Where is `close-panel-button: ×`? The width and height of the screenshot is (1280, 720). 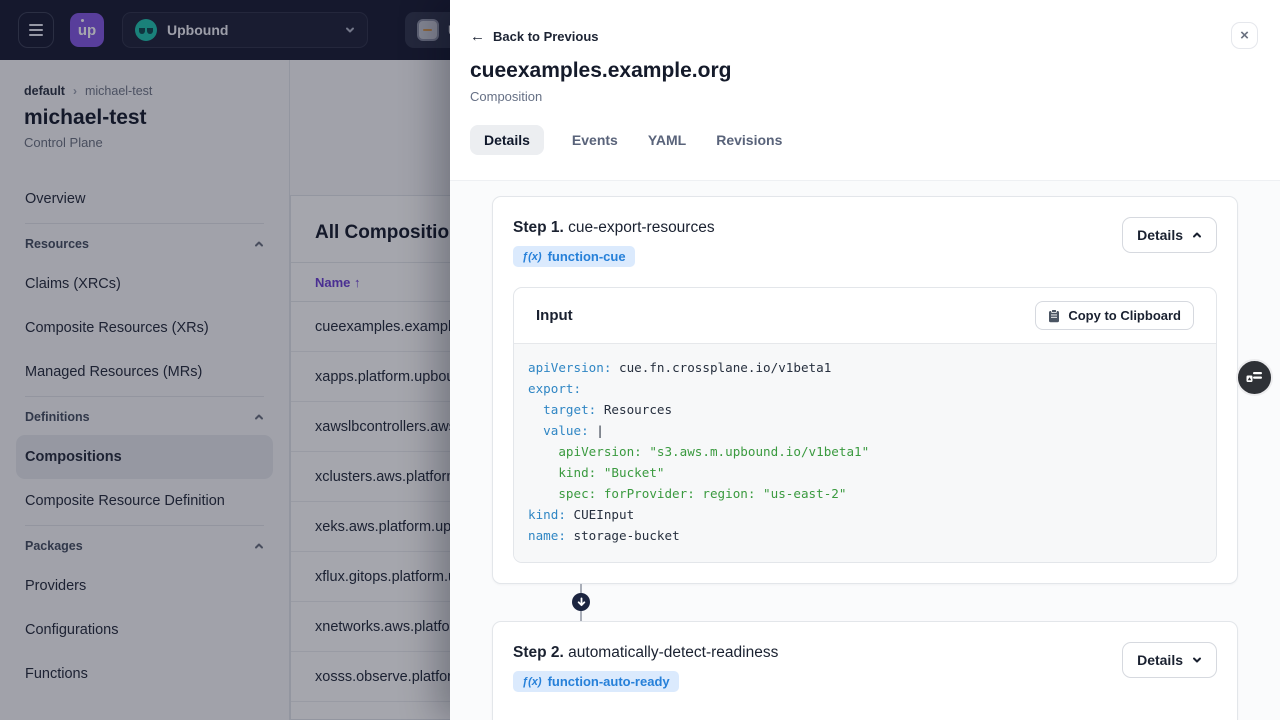 close-panel-button: × is located at coordinates (1244, 35).